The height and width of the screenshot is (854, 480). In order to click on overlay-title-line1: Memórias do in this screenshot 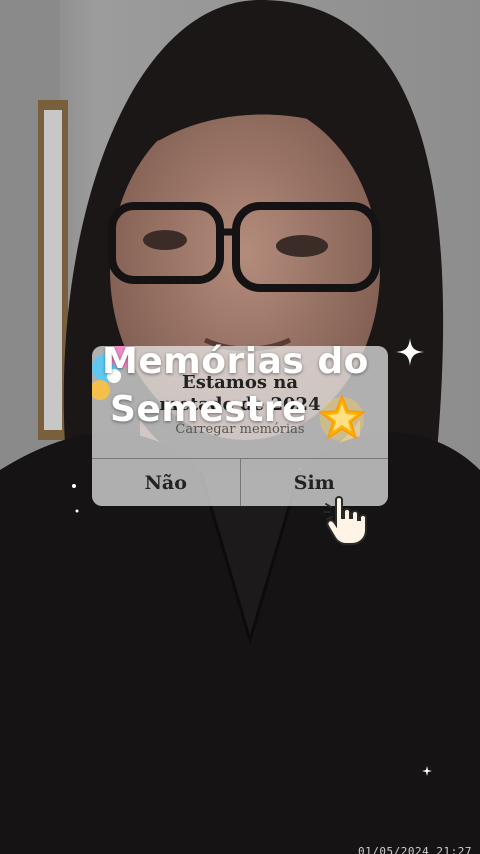, I will do `click(246, 362)`.